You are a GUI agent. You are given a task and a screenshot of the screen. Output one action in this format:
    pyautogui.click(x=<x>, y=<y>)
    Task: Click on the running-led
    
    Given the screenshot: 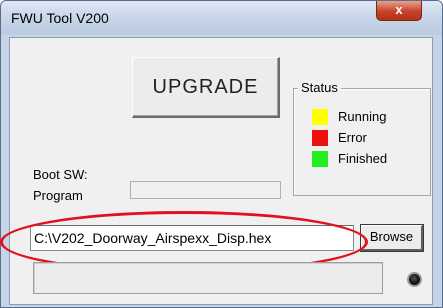 What is the action you would take?
    pyautogui.click(x=320, y=117)
    